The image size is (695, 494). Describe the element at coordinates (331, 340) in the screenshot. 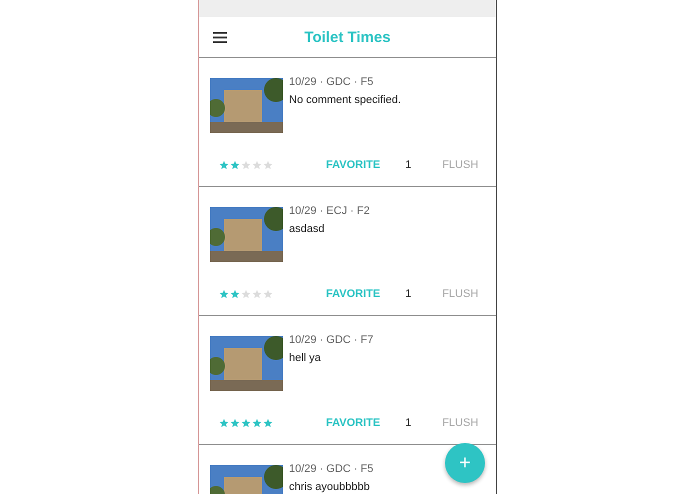

I see `post-meta: 10/29 · GDC · F7` at that location.